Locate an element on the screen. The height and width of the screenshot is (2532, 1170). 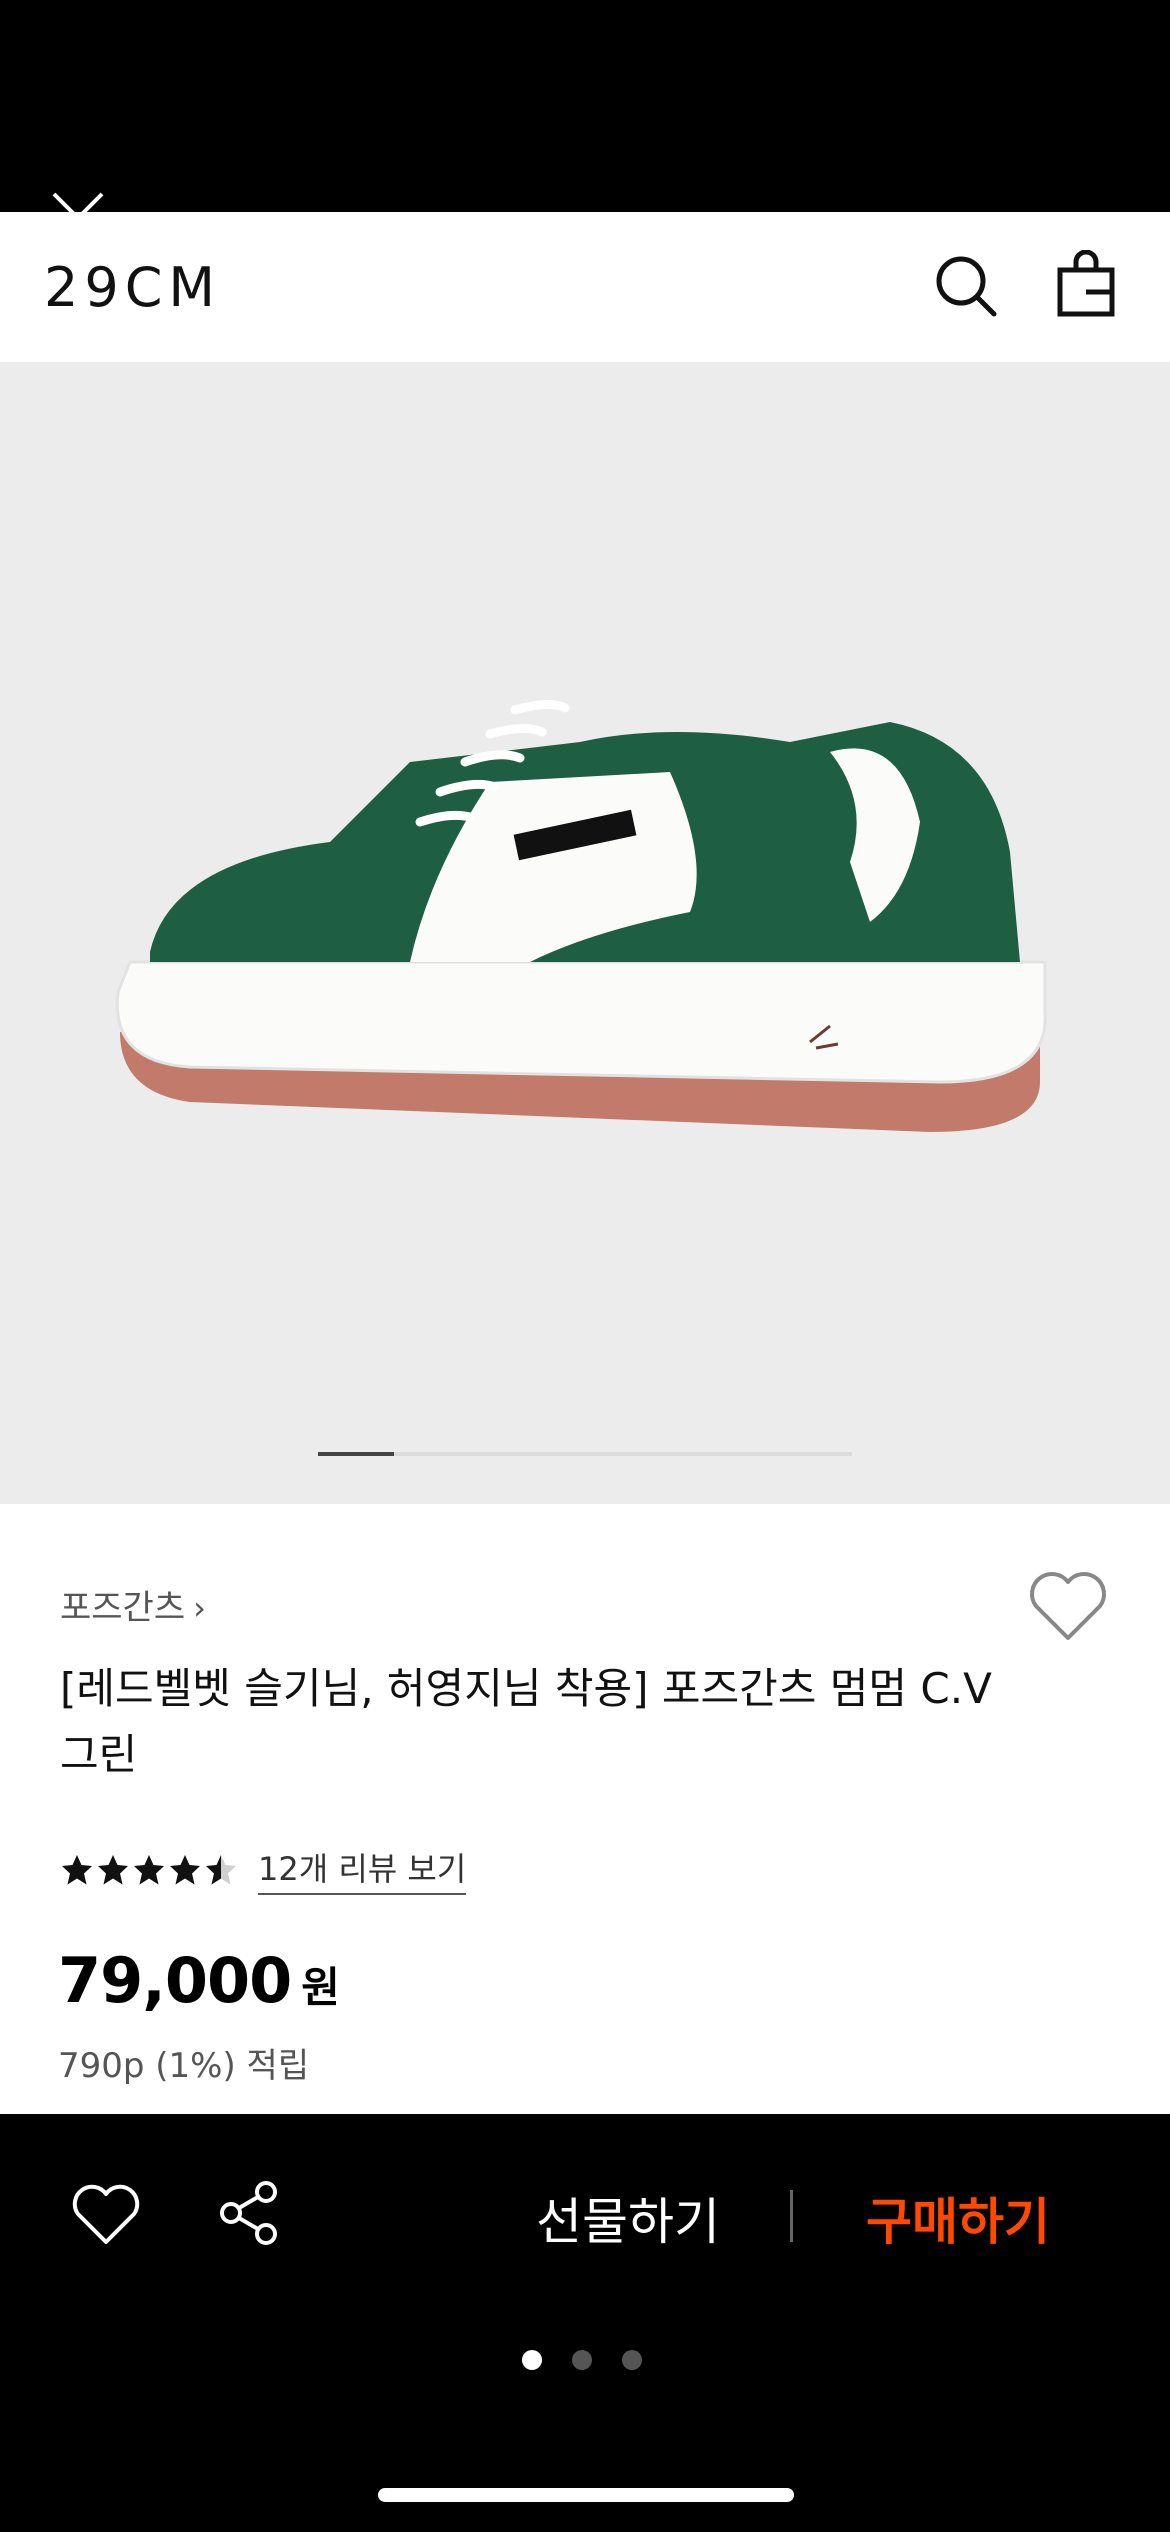
price-value: 79,000 is located at coordinates (175, 1980).